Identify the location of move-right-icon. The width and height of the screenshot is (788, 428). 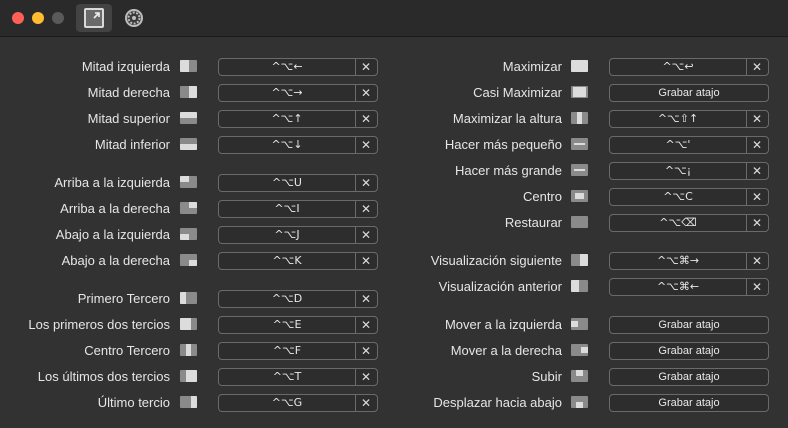
(579, 350).